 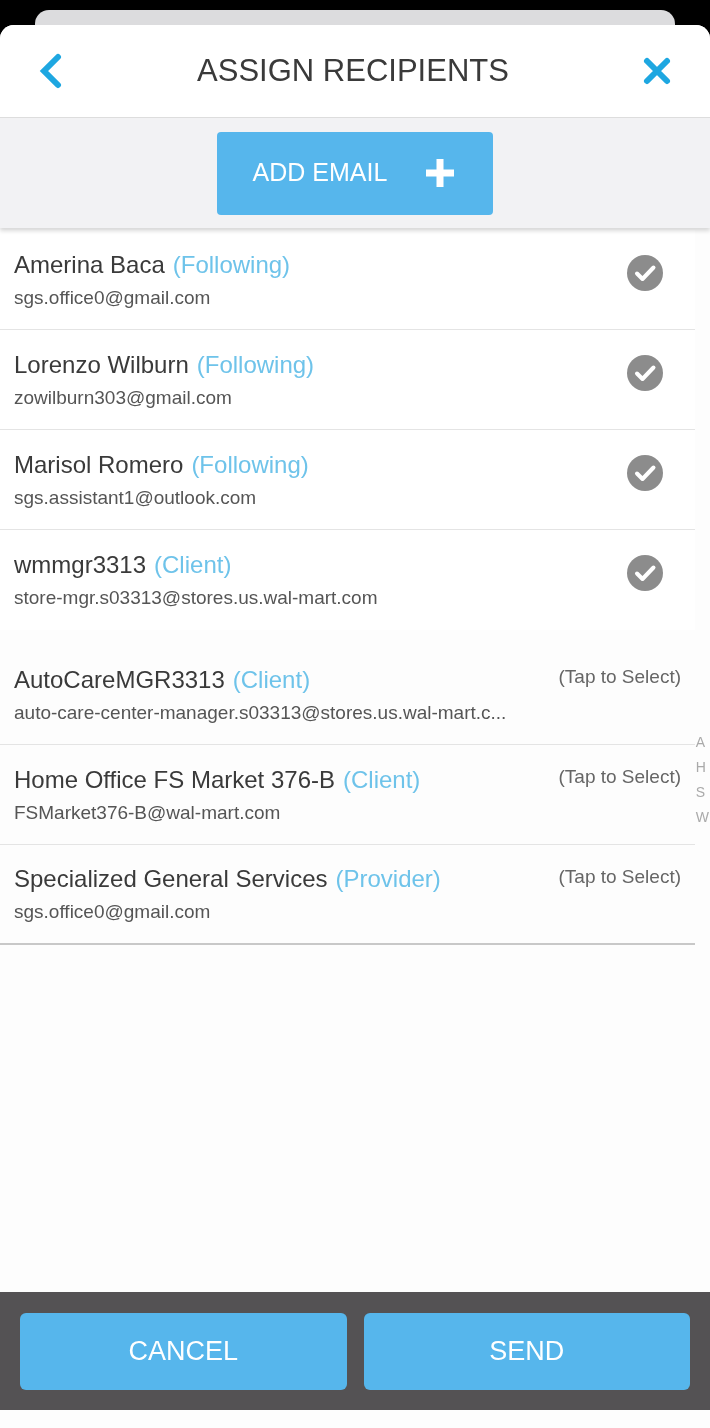 I want to click on recipient-name: AutoCareMGR3313, so click(x=119, y=679).